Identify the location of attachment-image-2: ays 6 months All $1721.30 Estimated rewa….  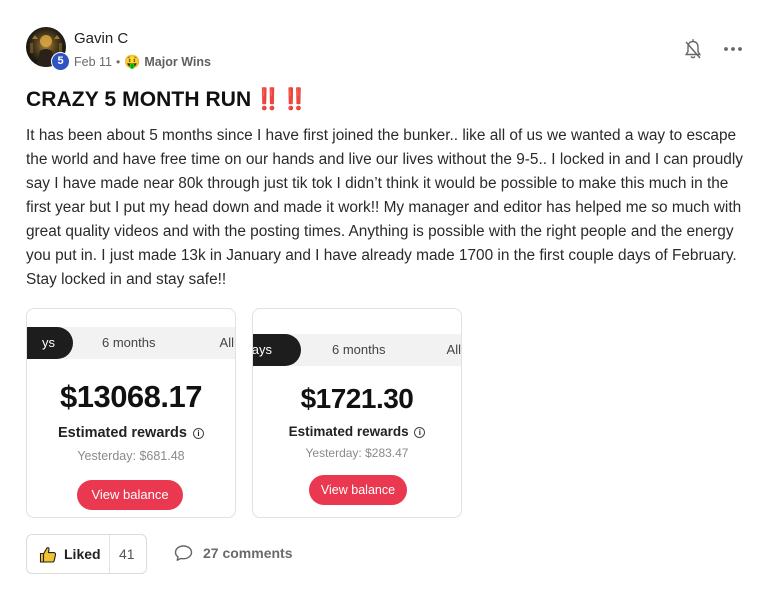
(357, 413).